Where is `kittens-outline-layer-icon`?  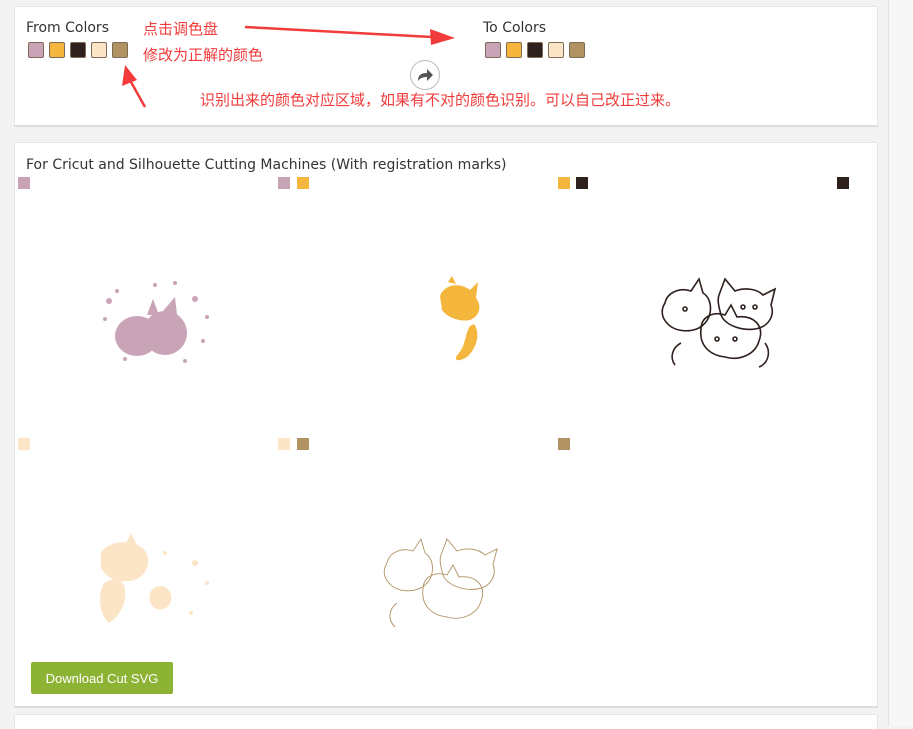 kittens-outline-layer-icon is located at coordinates (719, 322).